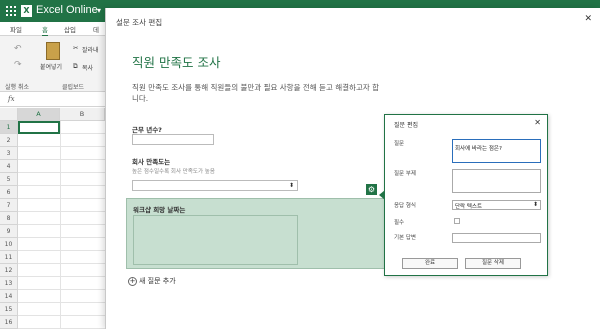 This screenshot has width=600, height=329. I want to click on row-header: 1, so click(9, 127).